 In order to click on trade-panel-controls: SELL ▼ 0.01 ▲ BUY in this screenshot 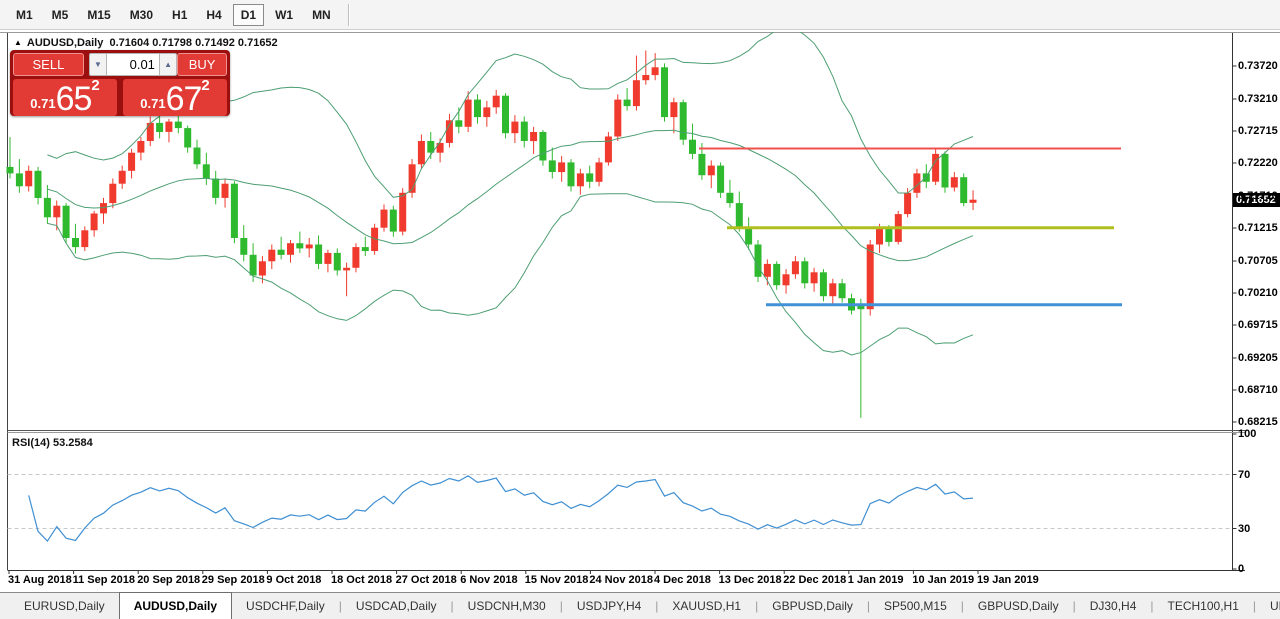, I will do `click(120, 64)`.